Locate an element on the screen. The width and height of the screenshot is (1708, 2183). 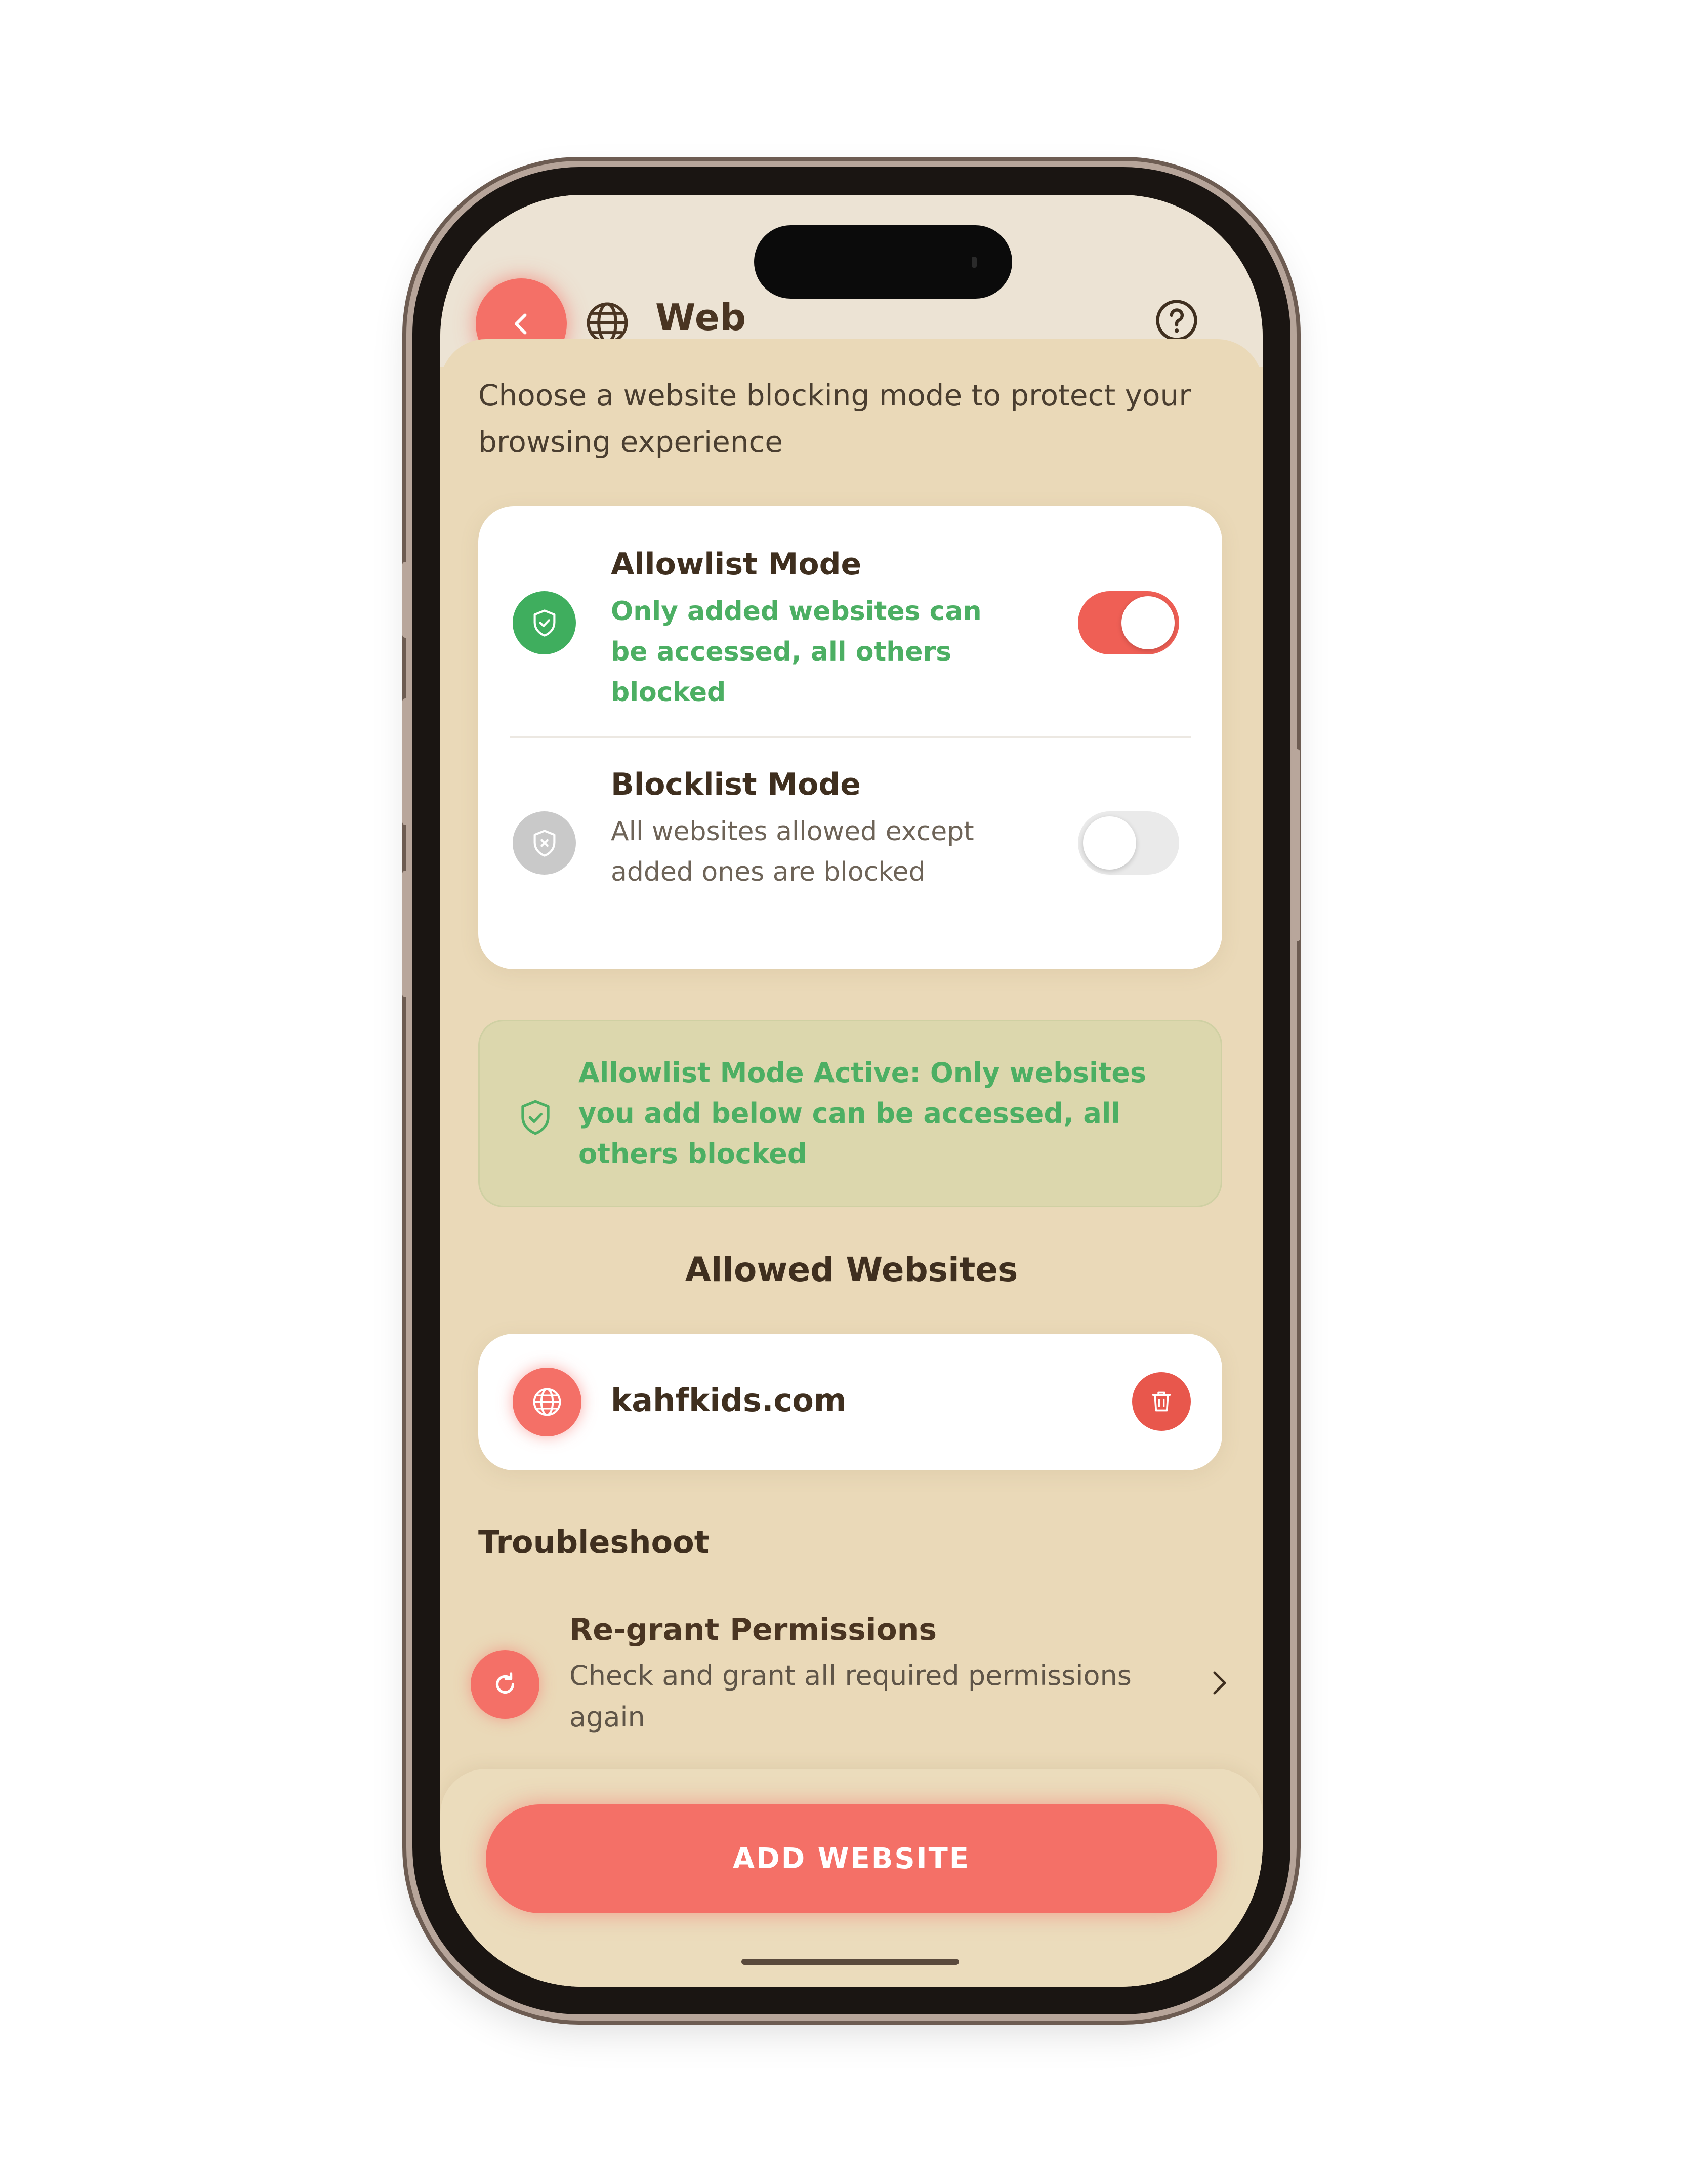
blocklist-toggle is located at coordinates (1128, 843).